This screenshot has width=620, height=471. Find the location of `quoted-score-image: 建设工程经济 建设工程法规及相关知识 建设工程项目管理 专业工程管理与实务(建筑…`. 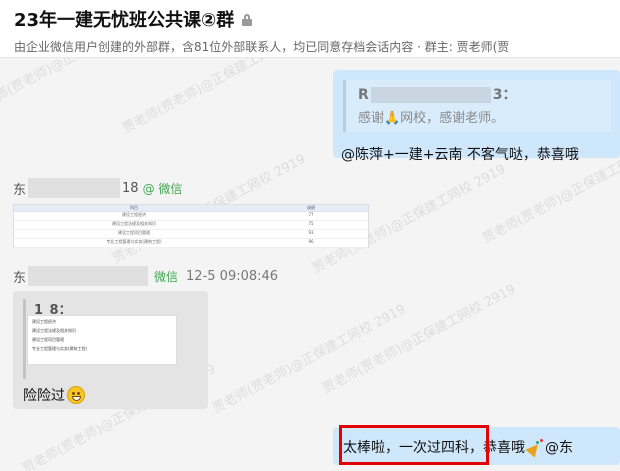

quoted-score-image: 建设工程经济 建设工程法规及相关知识 建设工程项目管理 专业工程管理与实务(建筑… is located at coordinates (102, 340).